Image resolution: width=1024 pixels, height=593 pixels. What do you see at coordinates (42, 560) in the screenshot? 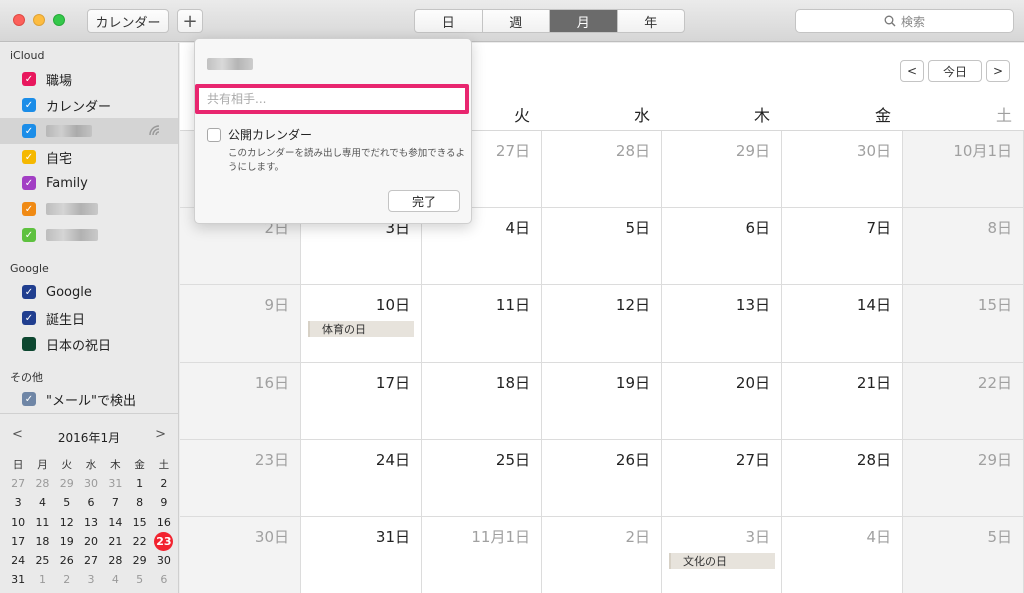
I see `mini-day: 25` at bounding box center [42, 560].